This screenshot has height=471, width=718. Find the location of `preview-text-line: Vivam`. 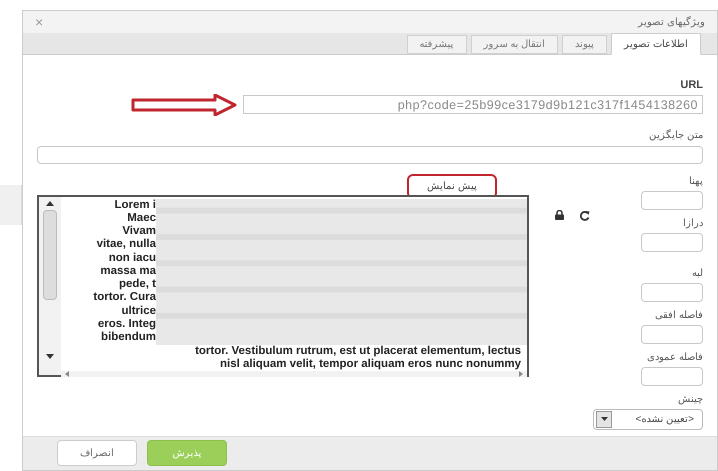

preview-text-line: Vivam is located at coordinates (139, 231).